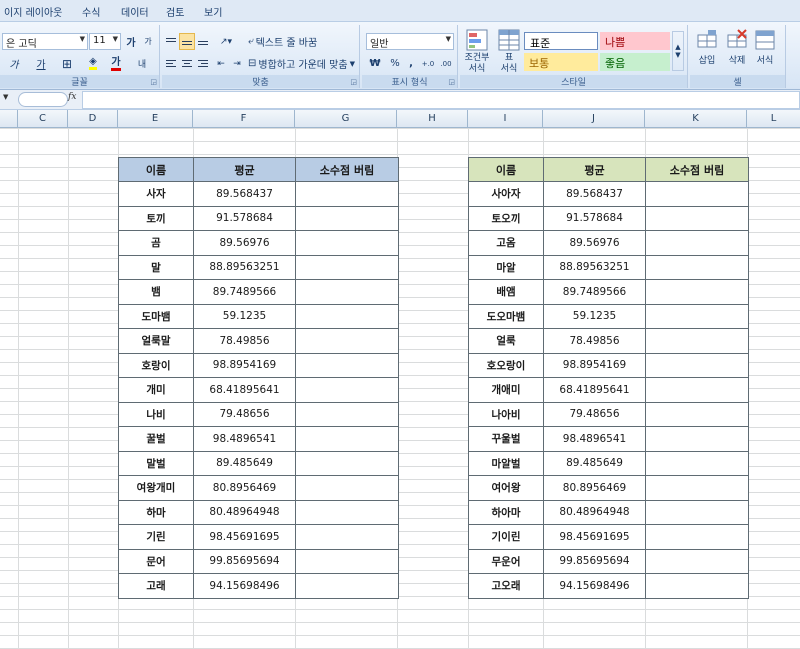  I want to click on column-header-i: I, so click(505, 119).